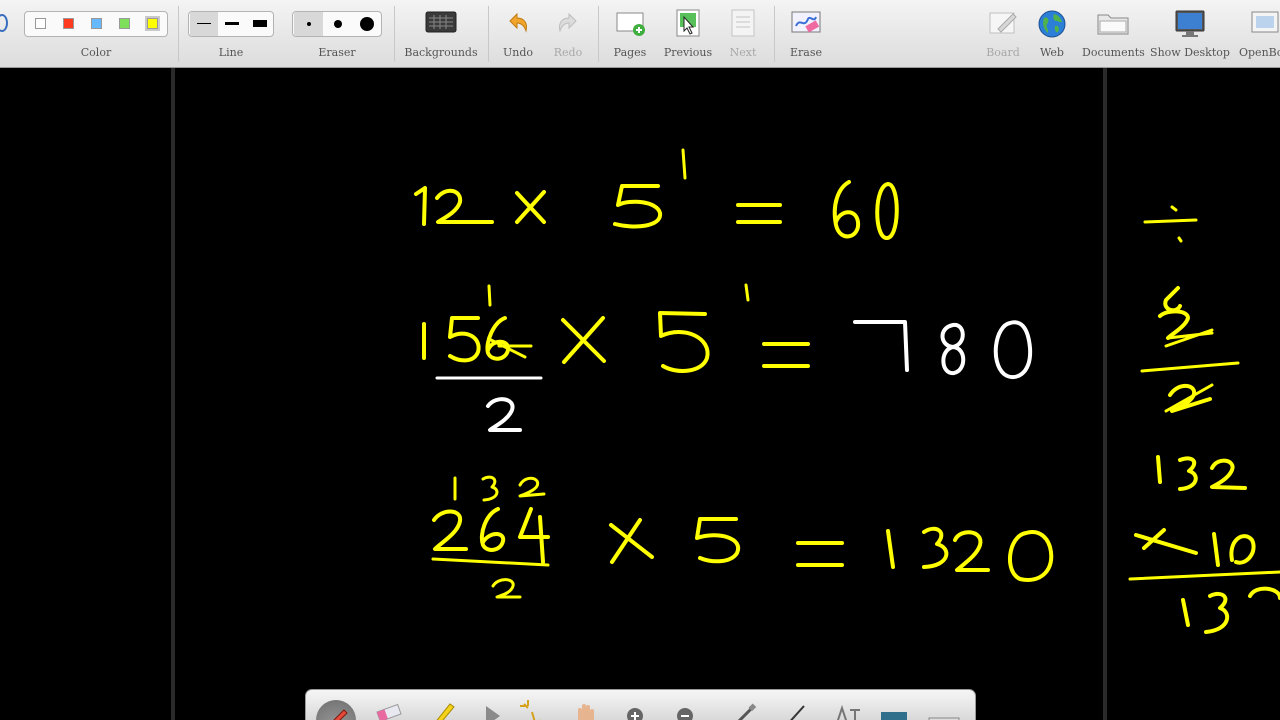 This screenshot has width=1280, height=720. Describe the element at coordinates (445, 711) in the screenshot. I see `marker-icon` at that location.